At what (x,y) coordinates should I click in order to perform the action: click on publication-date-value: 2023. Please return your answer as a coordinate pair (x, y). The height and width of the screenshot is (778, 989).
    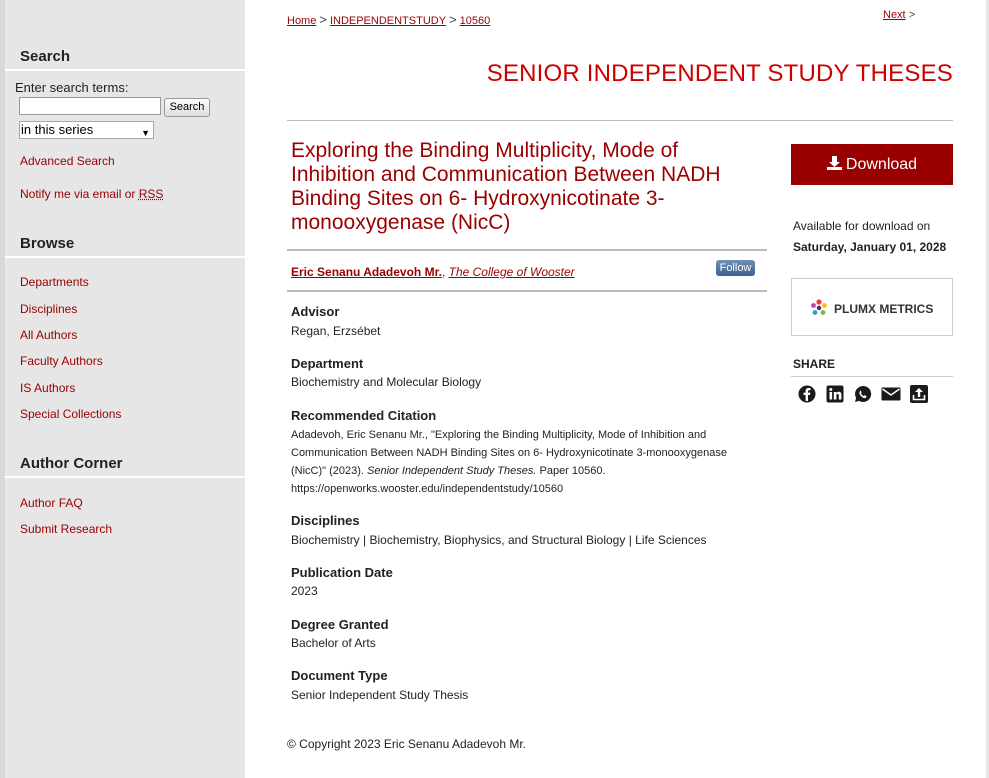
    Looking at the image, I should click on (304, 591).